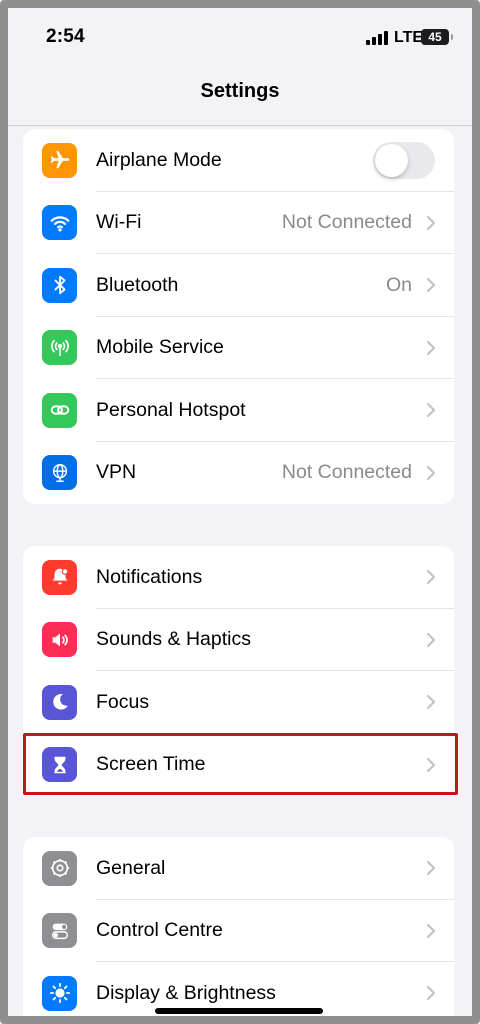  I want to click on globe-icon, so click(59, 473).